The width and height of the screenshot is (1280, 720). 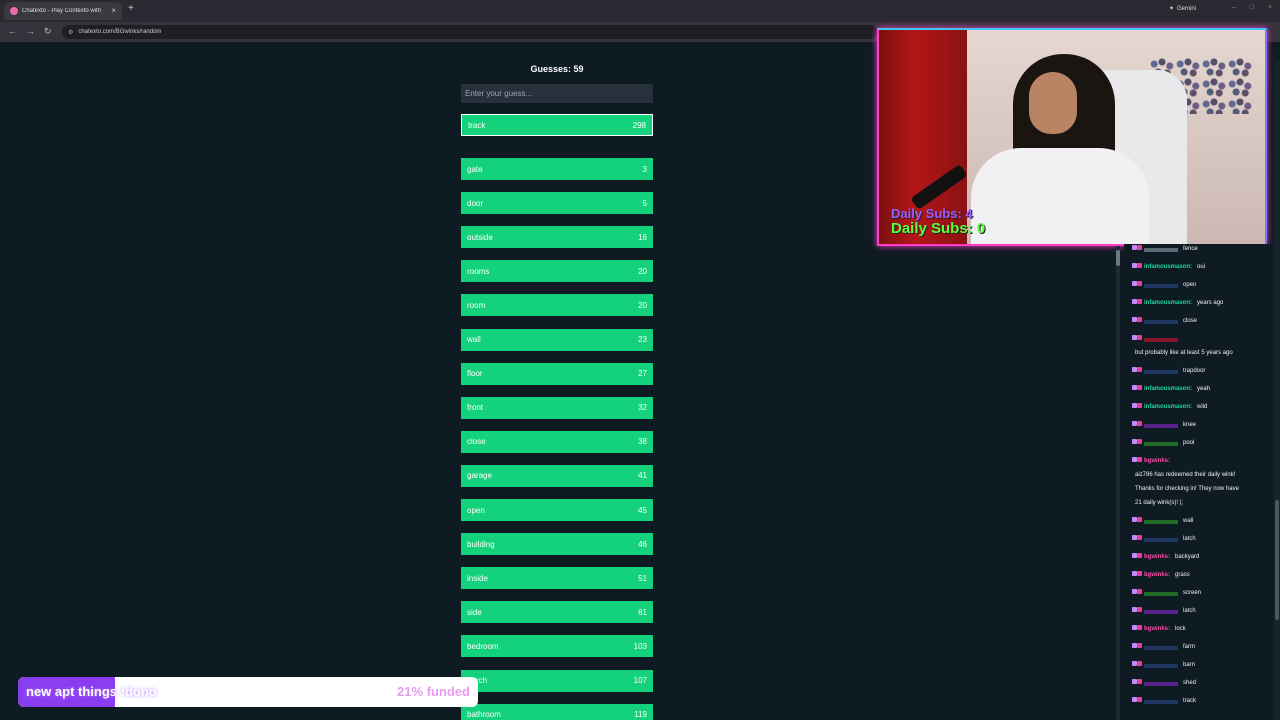 I want to click on chat-scroll-thumb, so click(x=1118, y=258).